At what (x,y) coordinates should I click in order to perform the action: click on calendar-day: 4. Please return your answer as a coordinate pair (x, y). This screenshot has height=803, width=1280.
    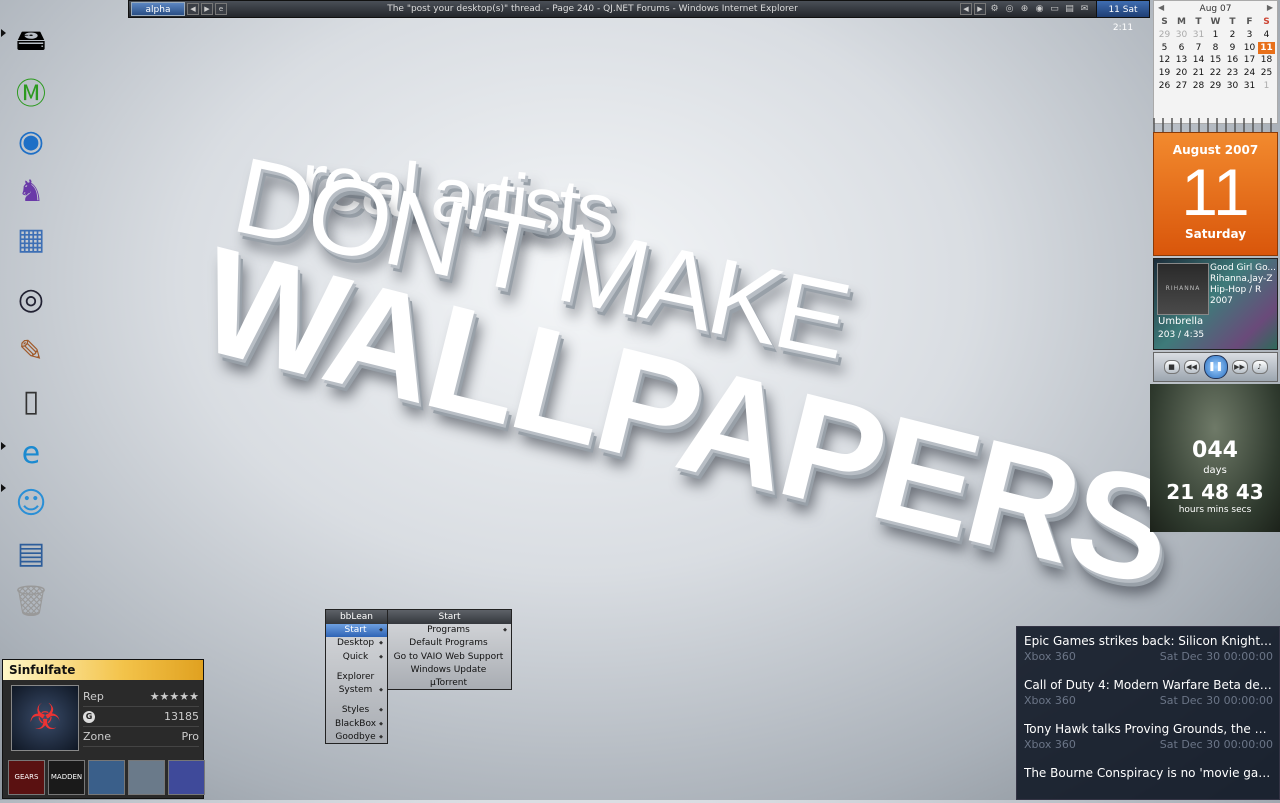
    Looking at the image, I should click on (1266, 35).